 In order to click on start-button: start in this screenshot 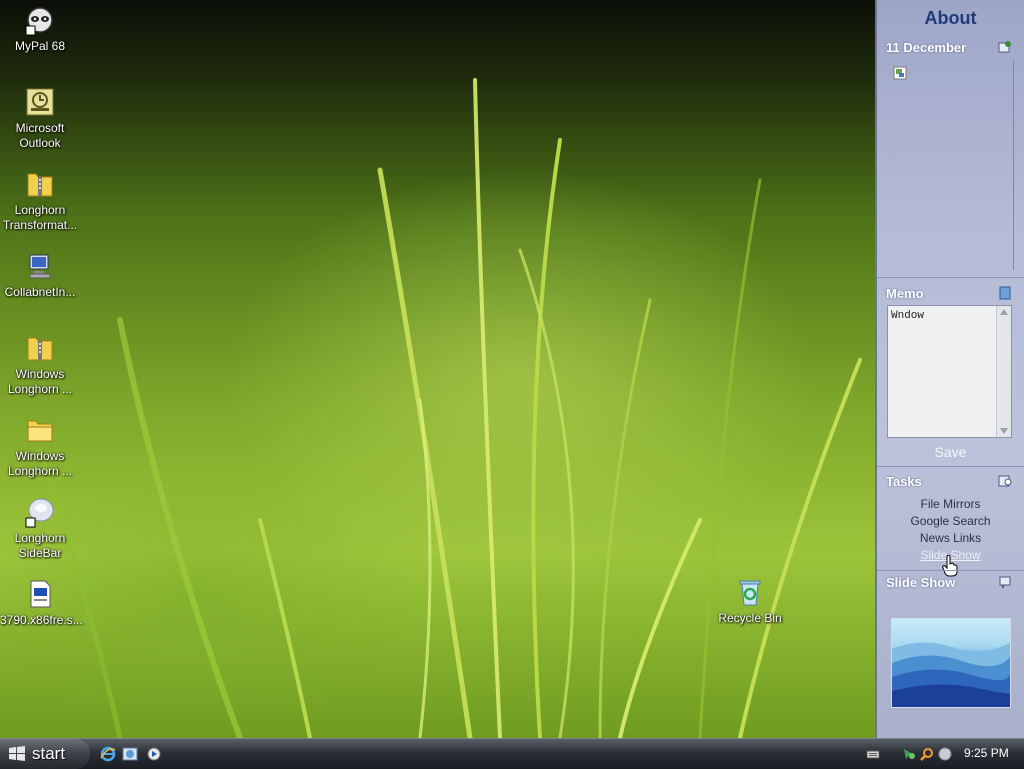, I will do `click(45, 754)`.